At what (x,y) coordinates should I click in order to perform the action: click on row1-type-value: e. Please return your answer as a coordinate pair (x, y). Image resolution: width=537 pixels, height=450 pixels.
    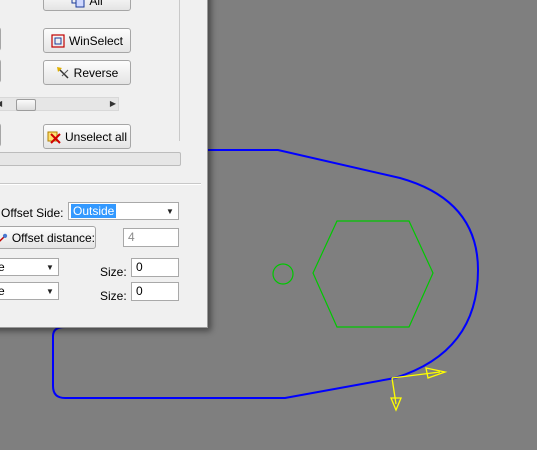
    Looking at the image, I should click on (2, 267).